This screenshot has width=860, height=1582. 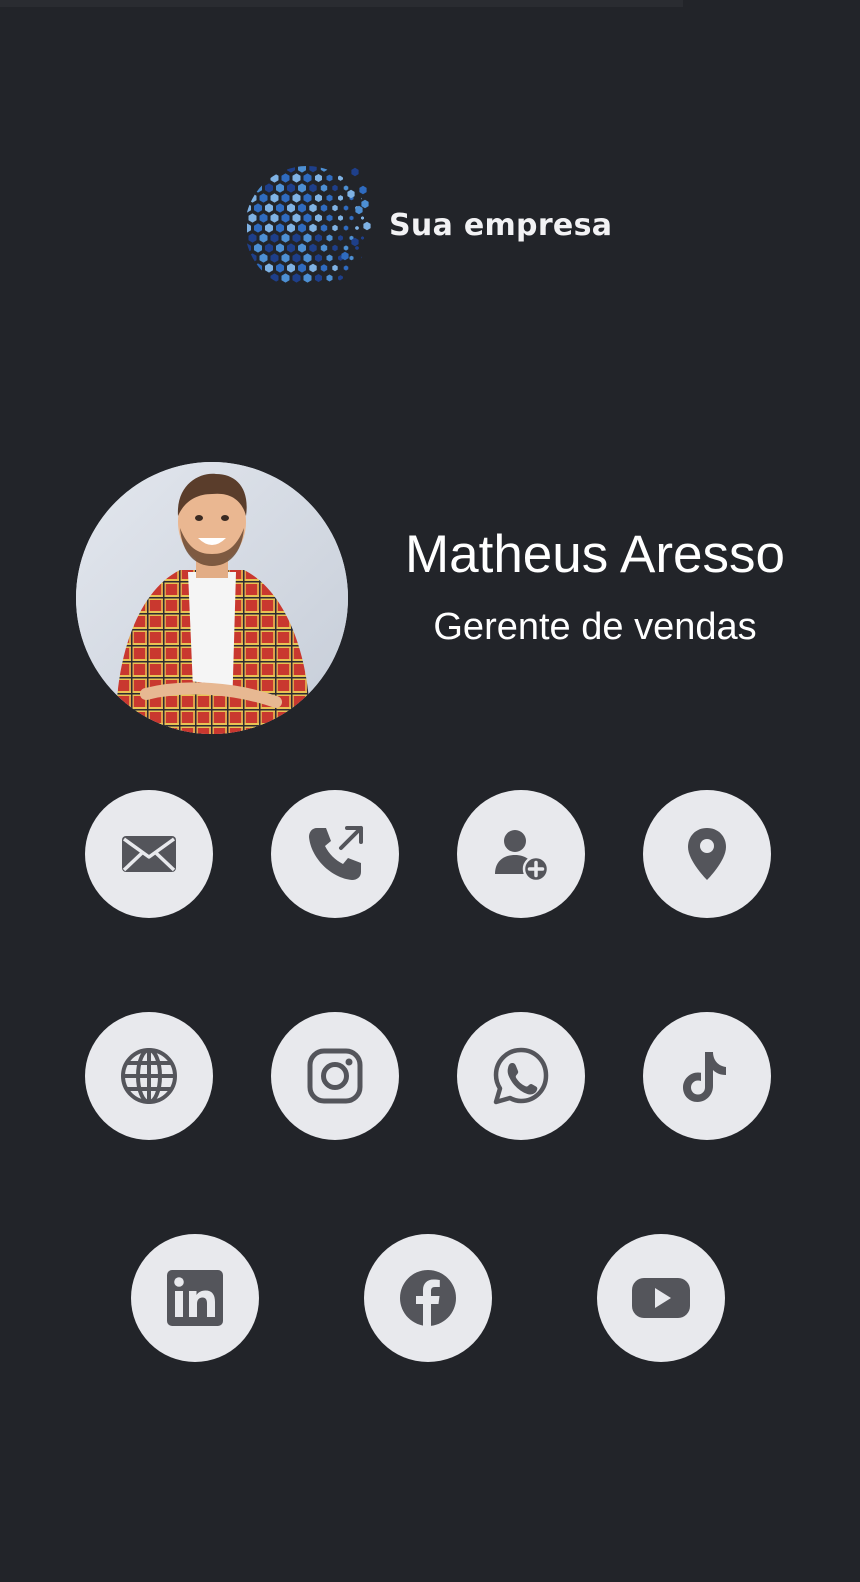 What do you see at coordinates (521, 854) in the screenshot?
I see `add-contact-button` at bounding box center [521, 854].